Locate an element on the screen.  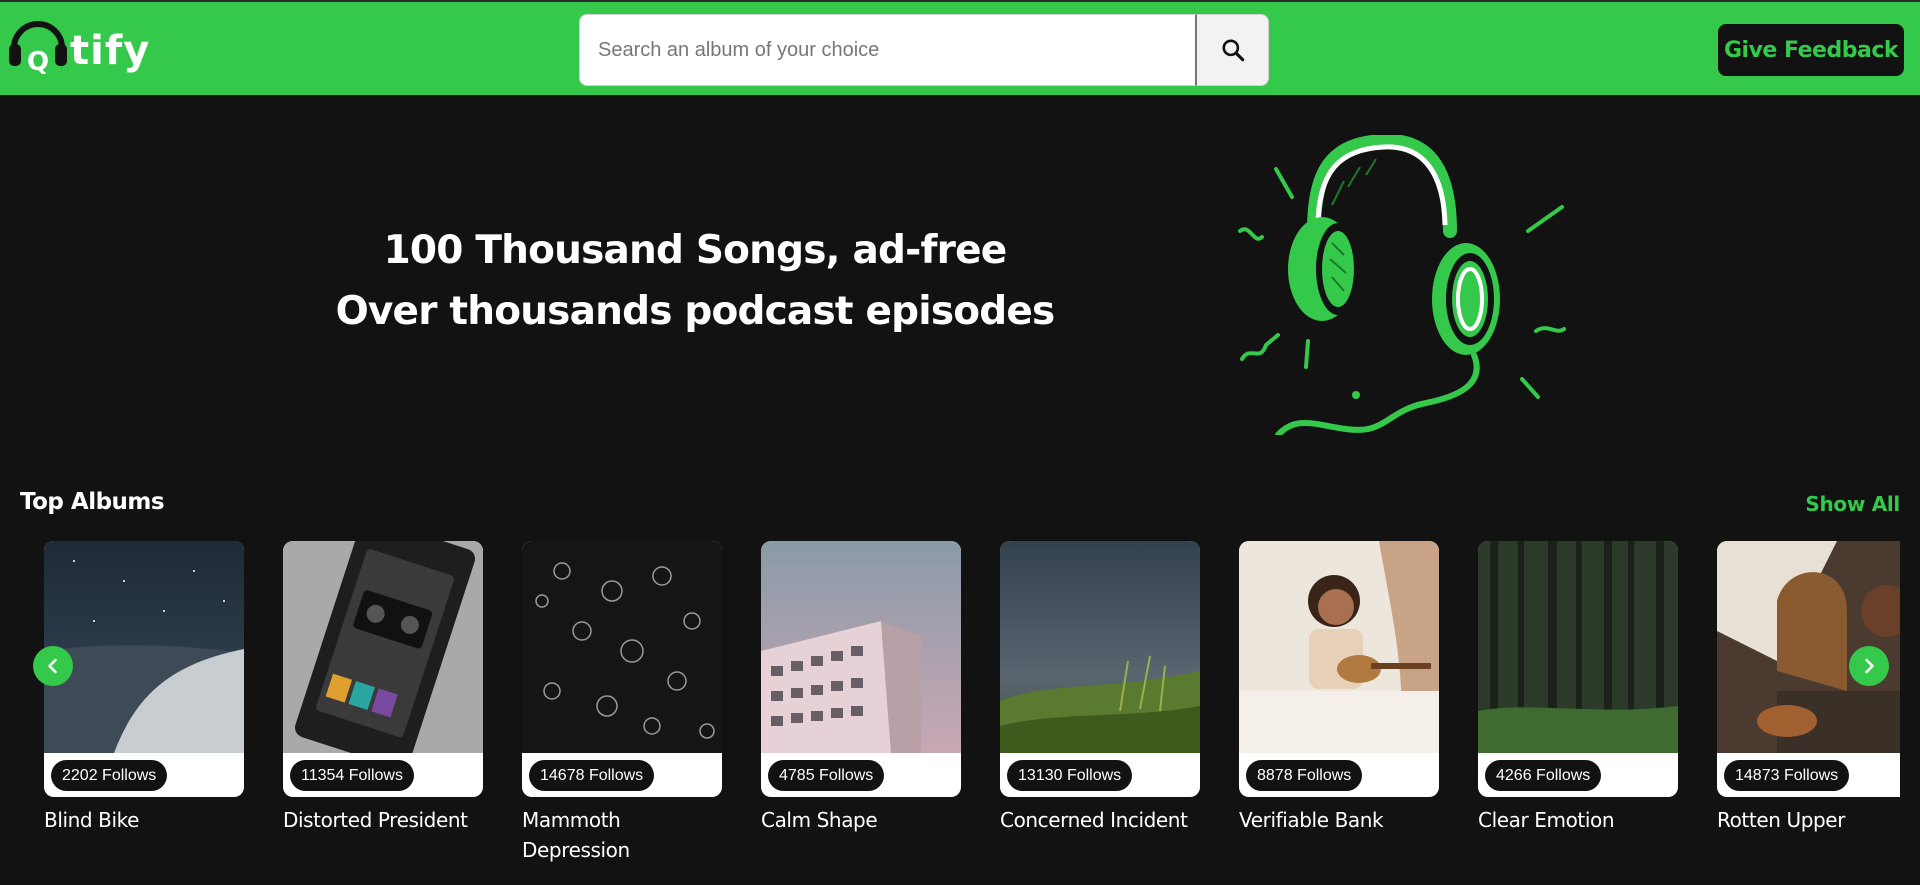
album-follows-badge: 14678 Follows is located at coordinates (592, 775).